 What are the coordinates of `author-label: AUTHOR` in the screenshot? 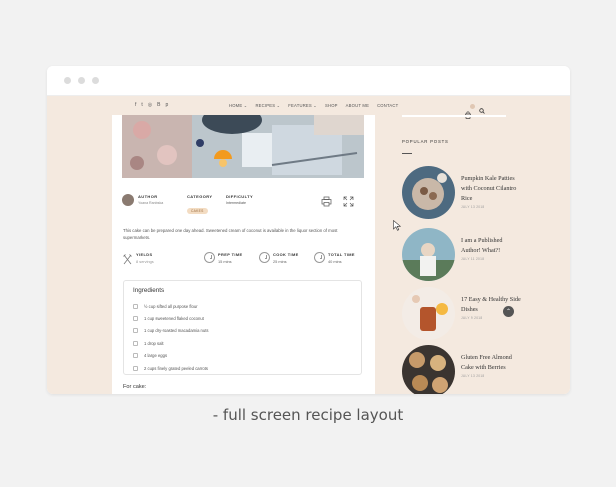 It's located at (148, 196).